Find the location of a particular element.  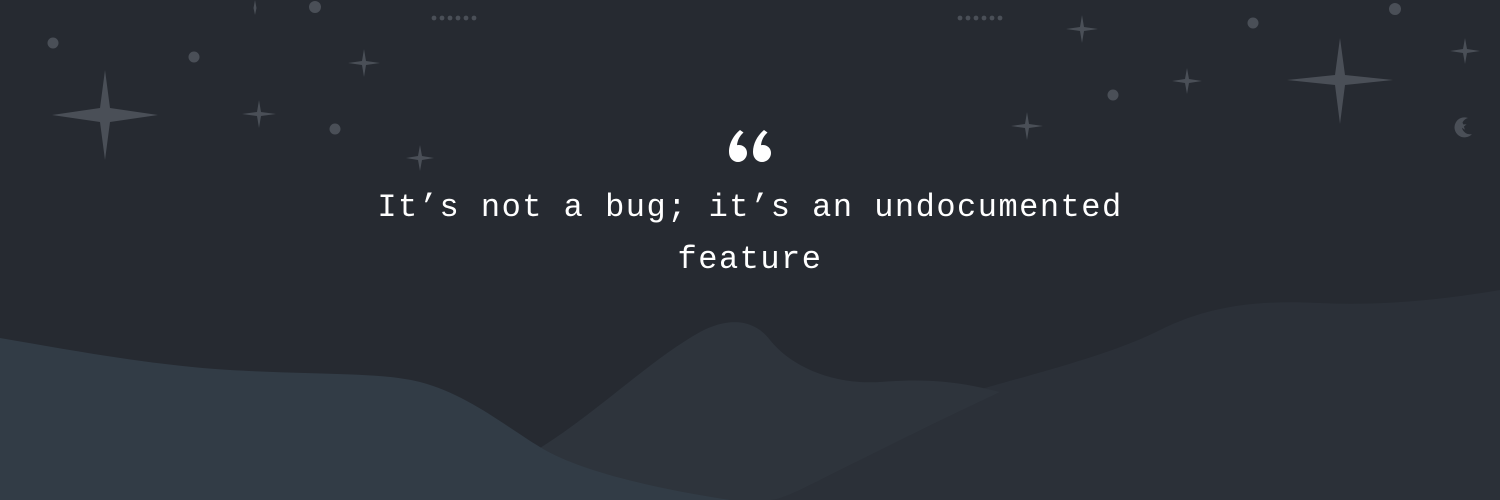

opening-quote-icon is located at coordinates (750, 146).